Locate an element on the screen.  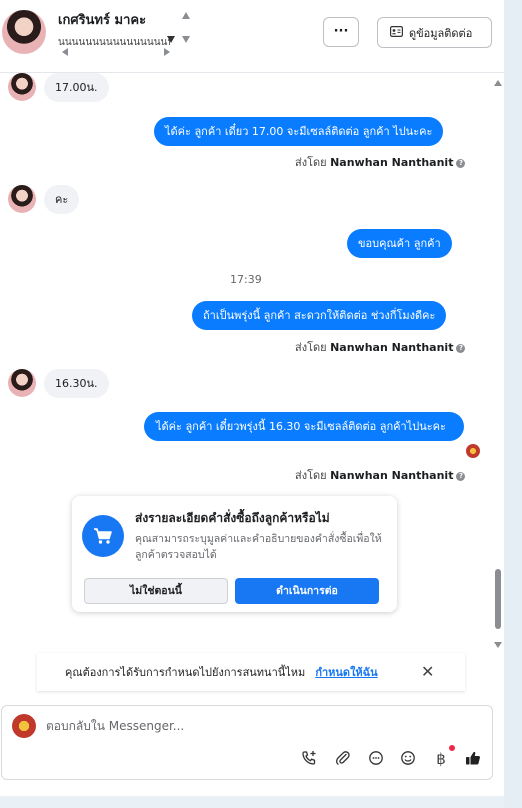
view-contact-info-label: ดูข้อมูลติดต่อ is located at coordinates (441, 33).